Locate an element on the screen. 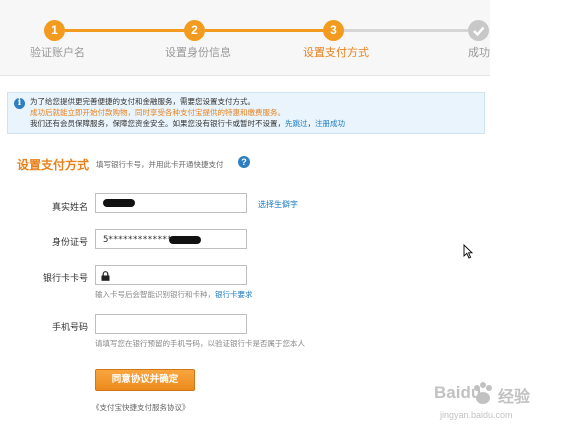 The width and height of the screenshot is (565, 434). step-3-label: 设置支付方式 is located at coordinates (336, 52).